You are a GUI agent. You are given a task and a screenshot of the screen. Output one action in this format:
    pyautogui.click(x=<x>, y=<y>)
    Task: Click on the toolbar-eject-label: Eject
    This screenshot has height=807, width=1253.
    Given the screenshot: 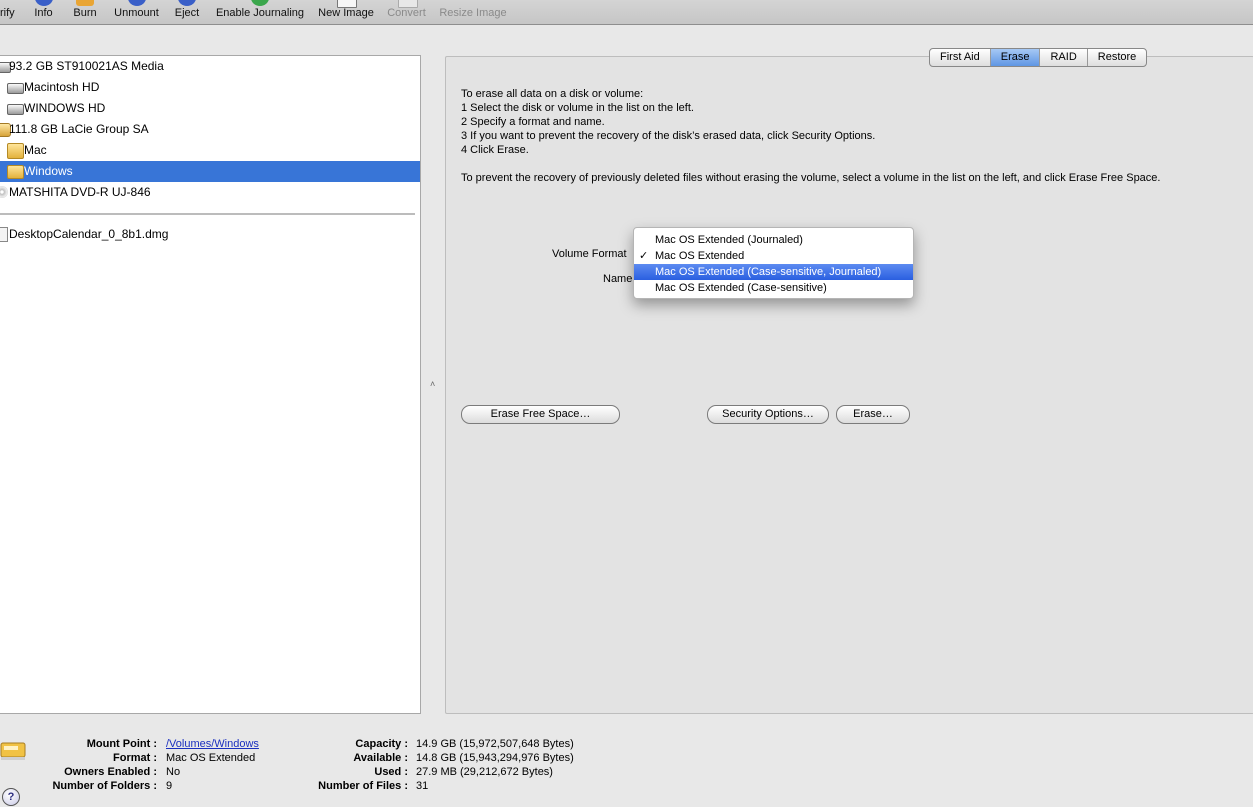 What is the action you would take?
    pyautogui.click(x=187, y=13)
    